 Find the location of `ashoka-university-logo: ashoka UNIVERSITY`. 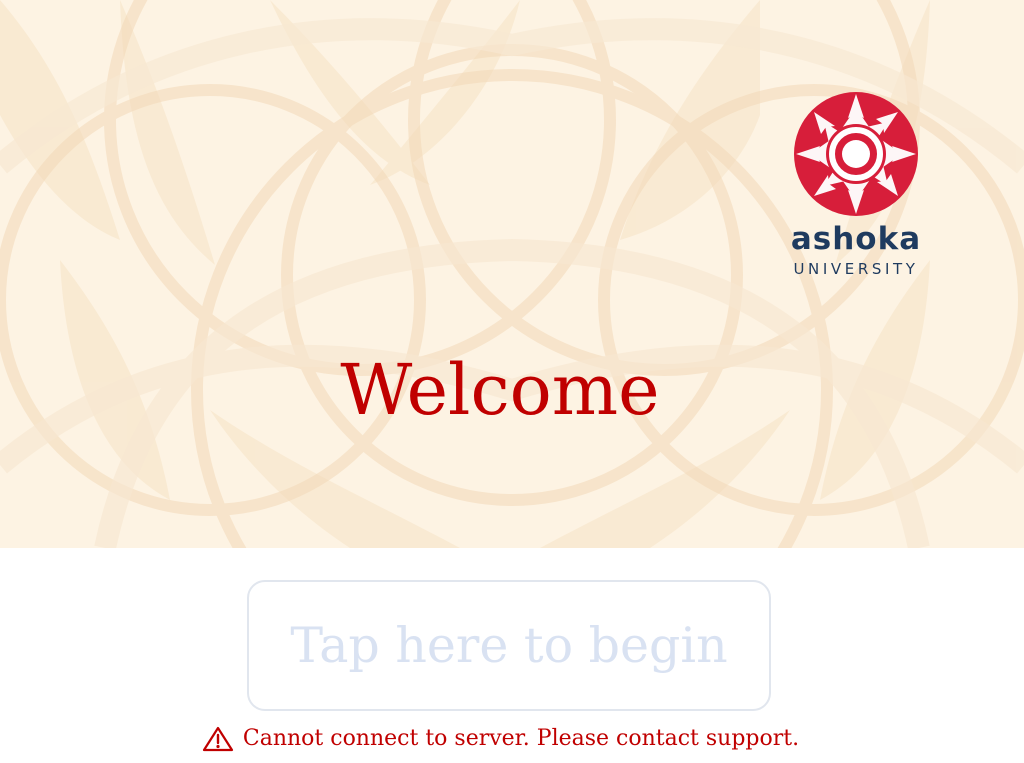

ashoka-university-logo: ashoka UNIVERSITY is located at coordinates (856, 186).